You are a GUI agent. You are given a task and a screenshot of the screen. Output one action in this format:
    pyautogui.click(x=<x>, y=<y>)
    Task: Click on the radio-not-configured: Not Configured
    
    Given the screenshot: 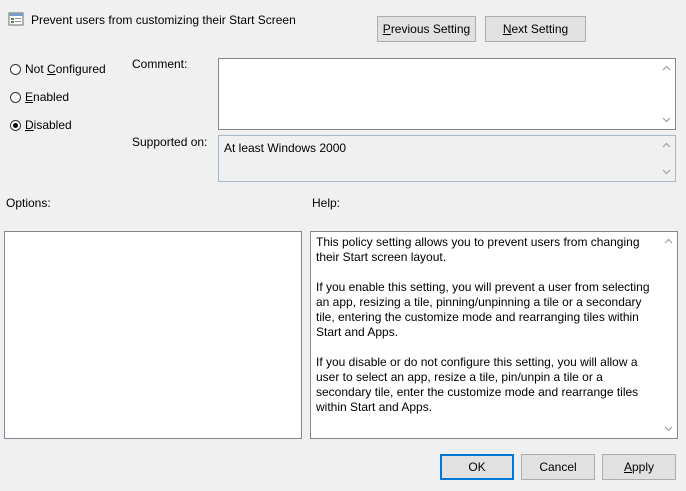 What is the action you would take?
    pyautogui.click(x=58, y=69)
    